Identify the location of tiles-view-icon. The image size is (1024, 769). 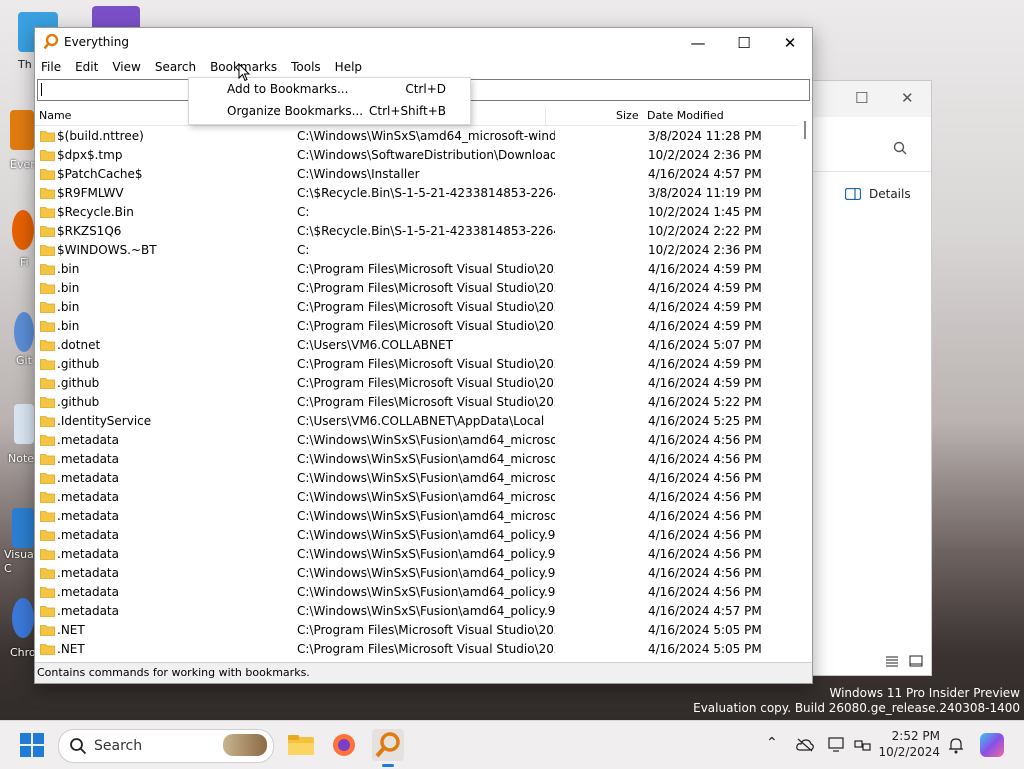
(916, 661).